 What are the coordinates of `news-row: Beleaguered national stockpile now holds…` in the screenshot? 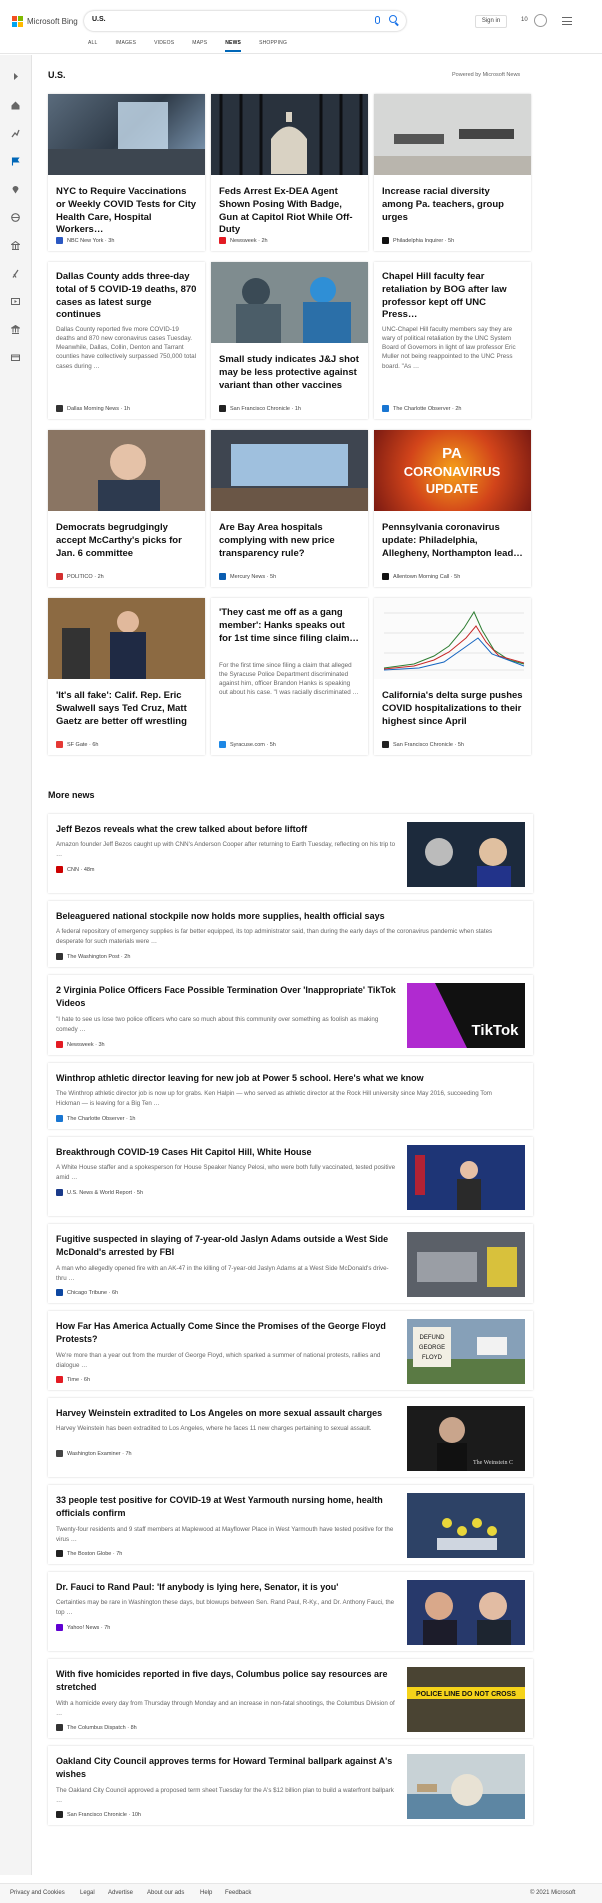 It's located at (290, 934).